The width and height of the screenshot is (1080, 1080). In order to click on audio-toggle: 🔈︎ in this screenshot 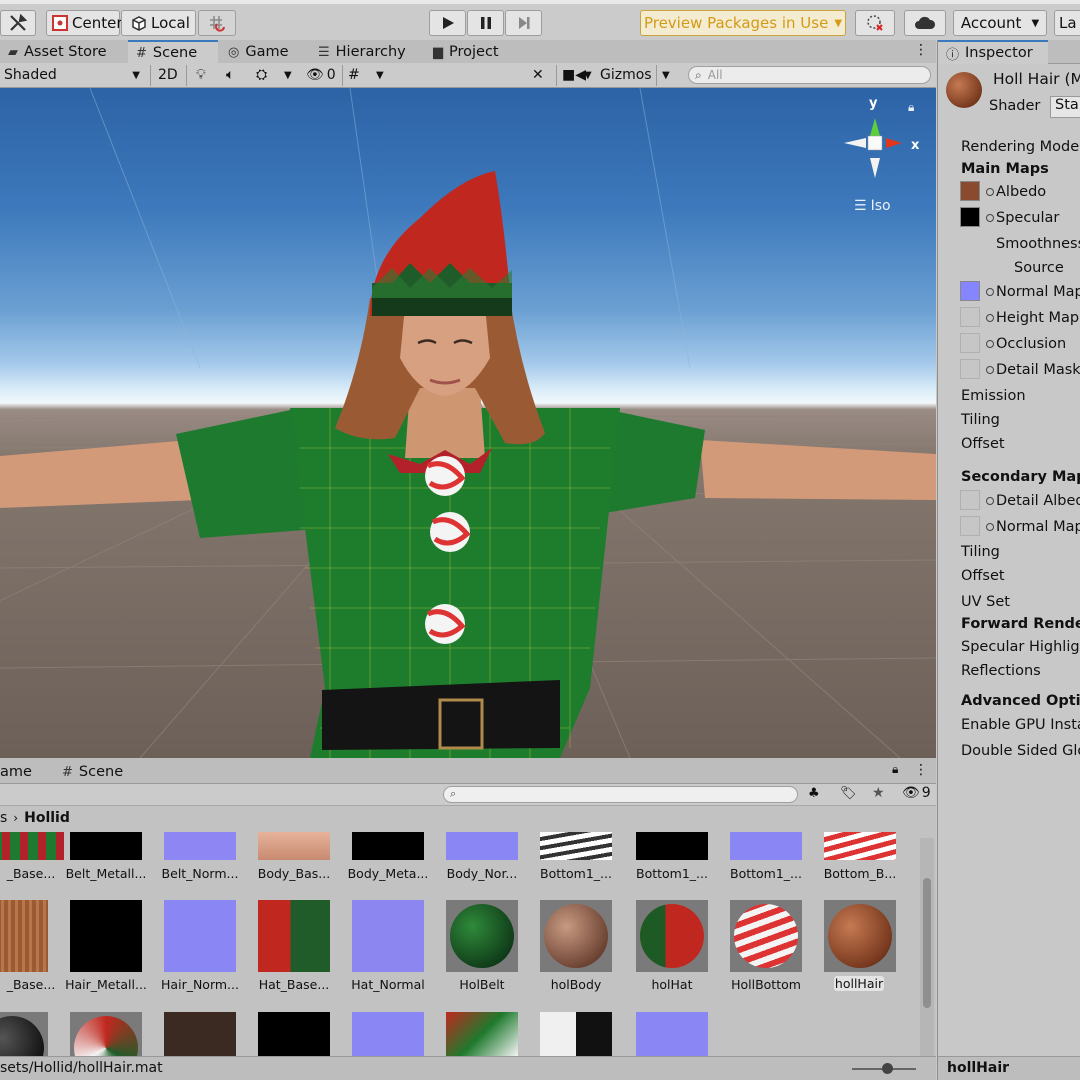, I will do `click(230, 75)`.